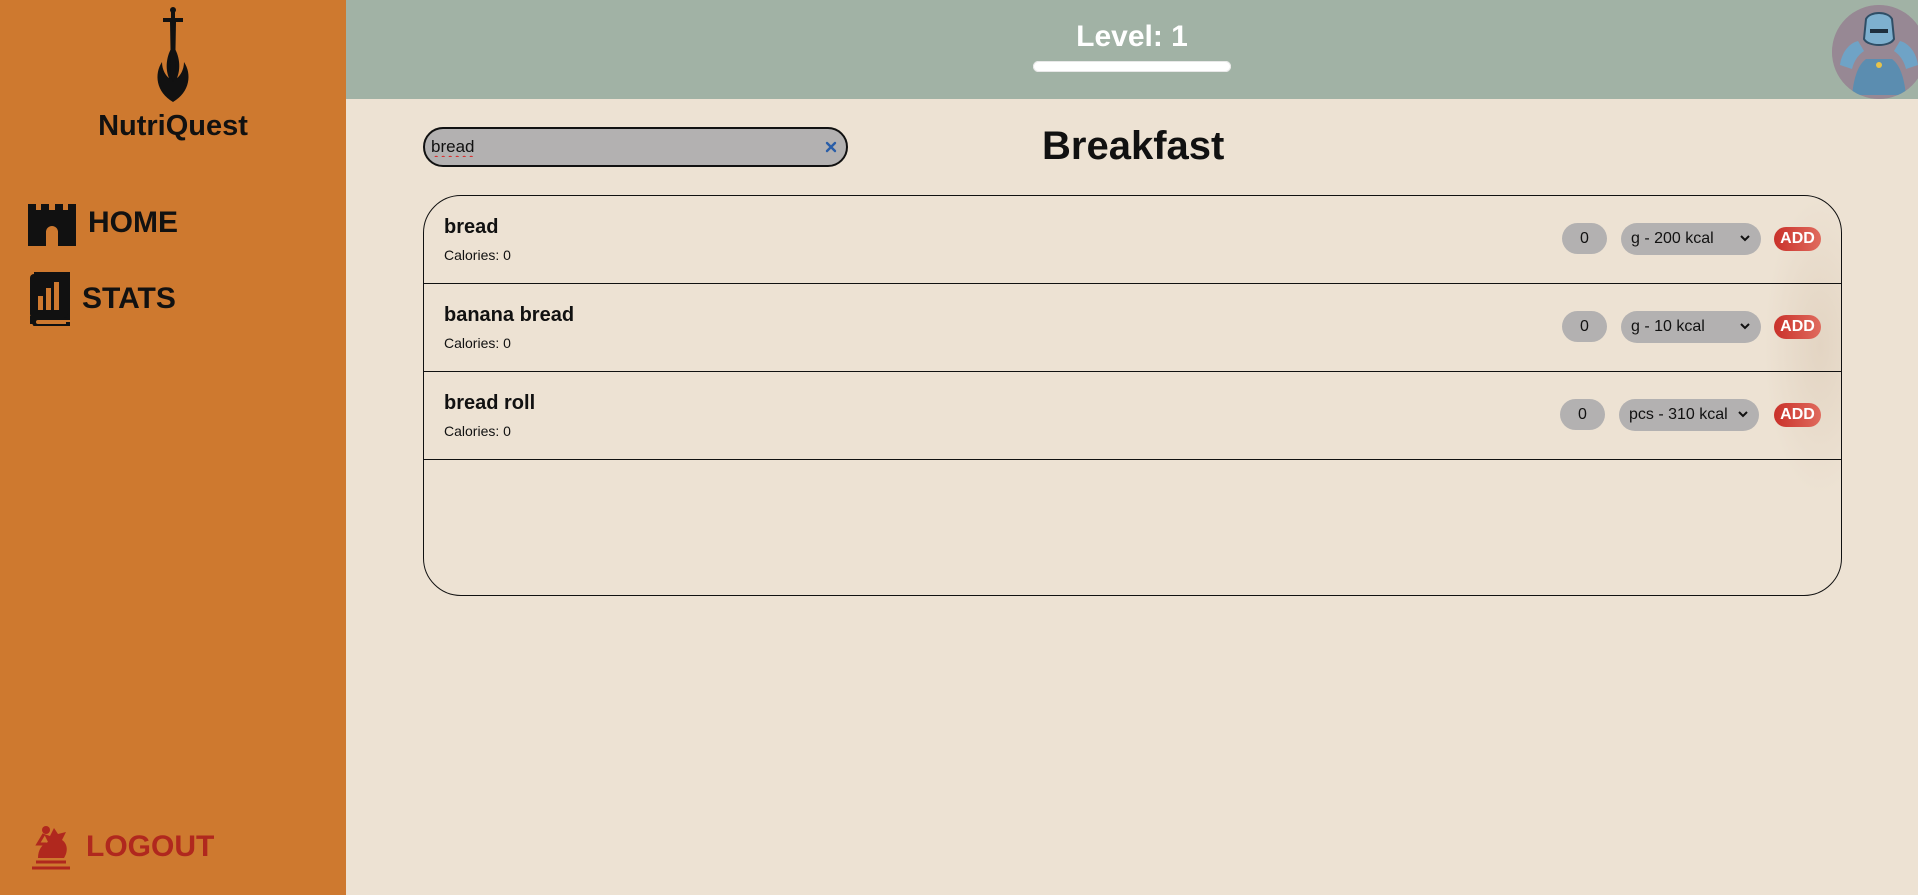 This screenshot has width=1918, height=895. What do you see at coordinates (1132, 328) in the screenshot?
I see `food-row: banana bread Calories: 0 g - 10 kcal ADD` at bounding box center [1132, 328].